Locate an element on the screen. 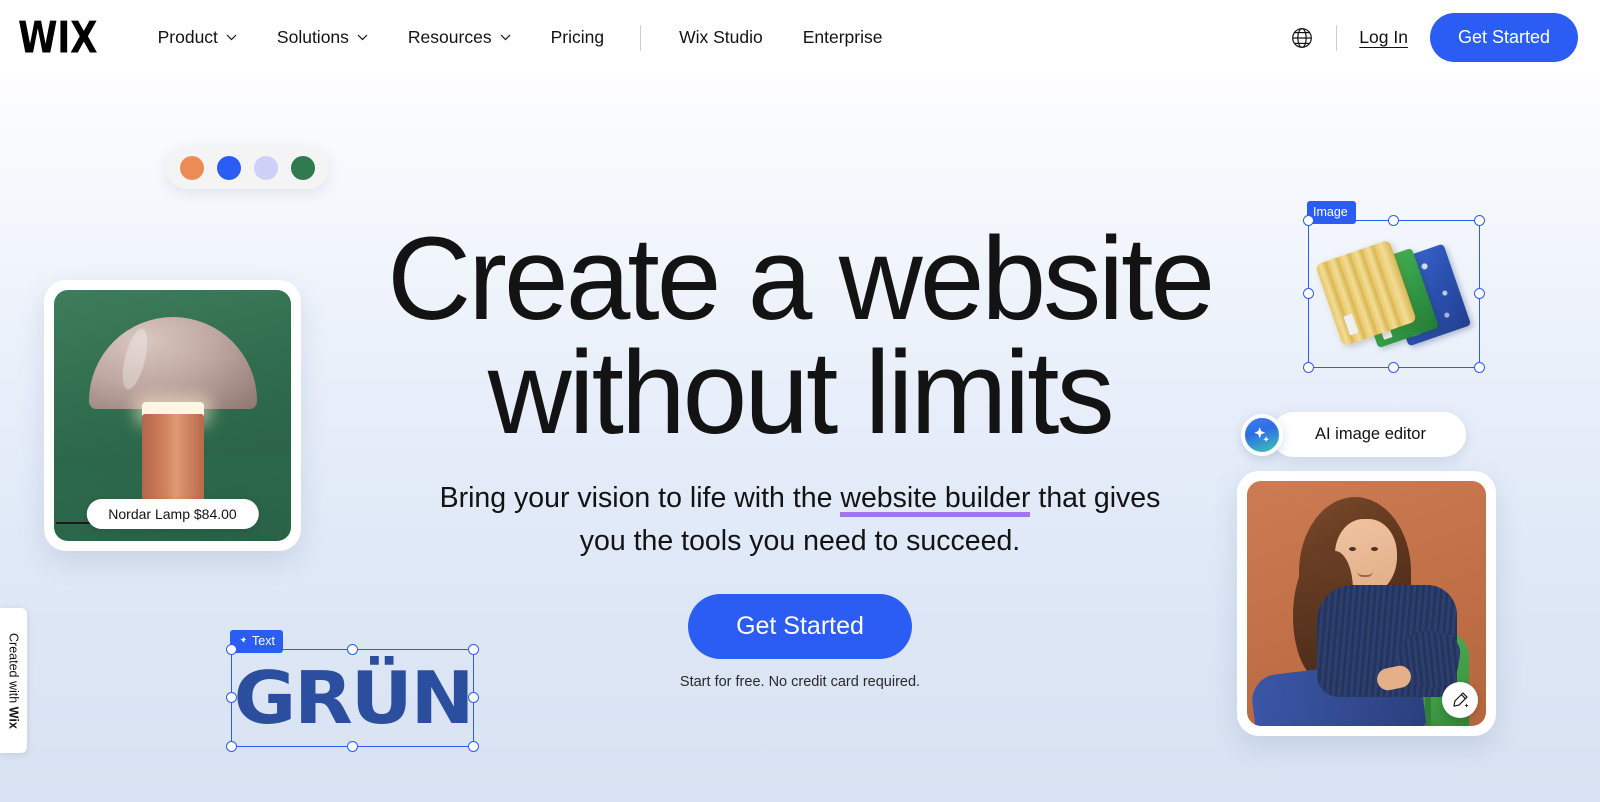 This screenshot has width=1600, height=802. nav-label-wix-studio: Wix Studio is located at coordinates (721, 37).